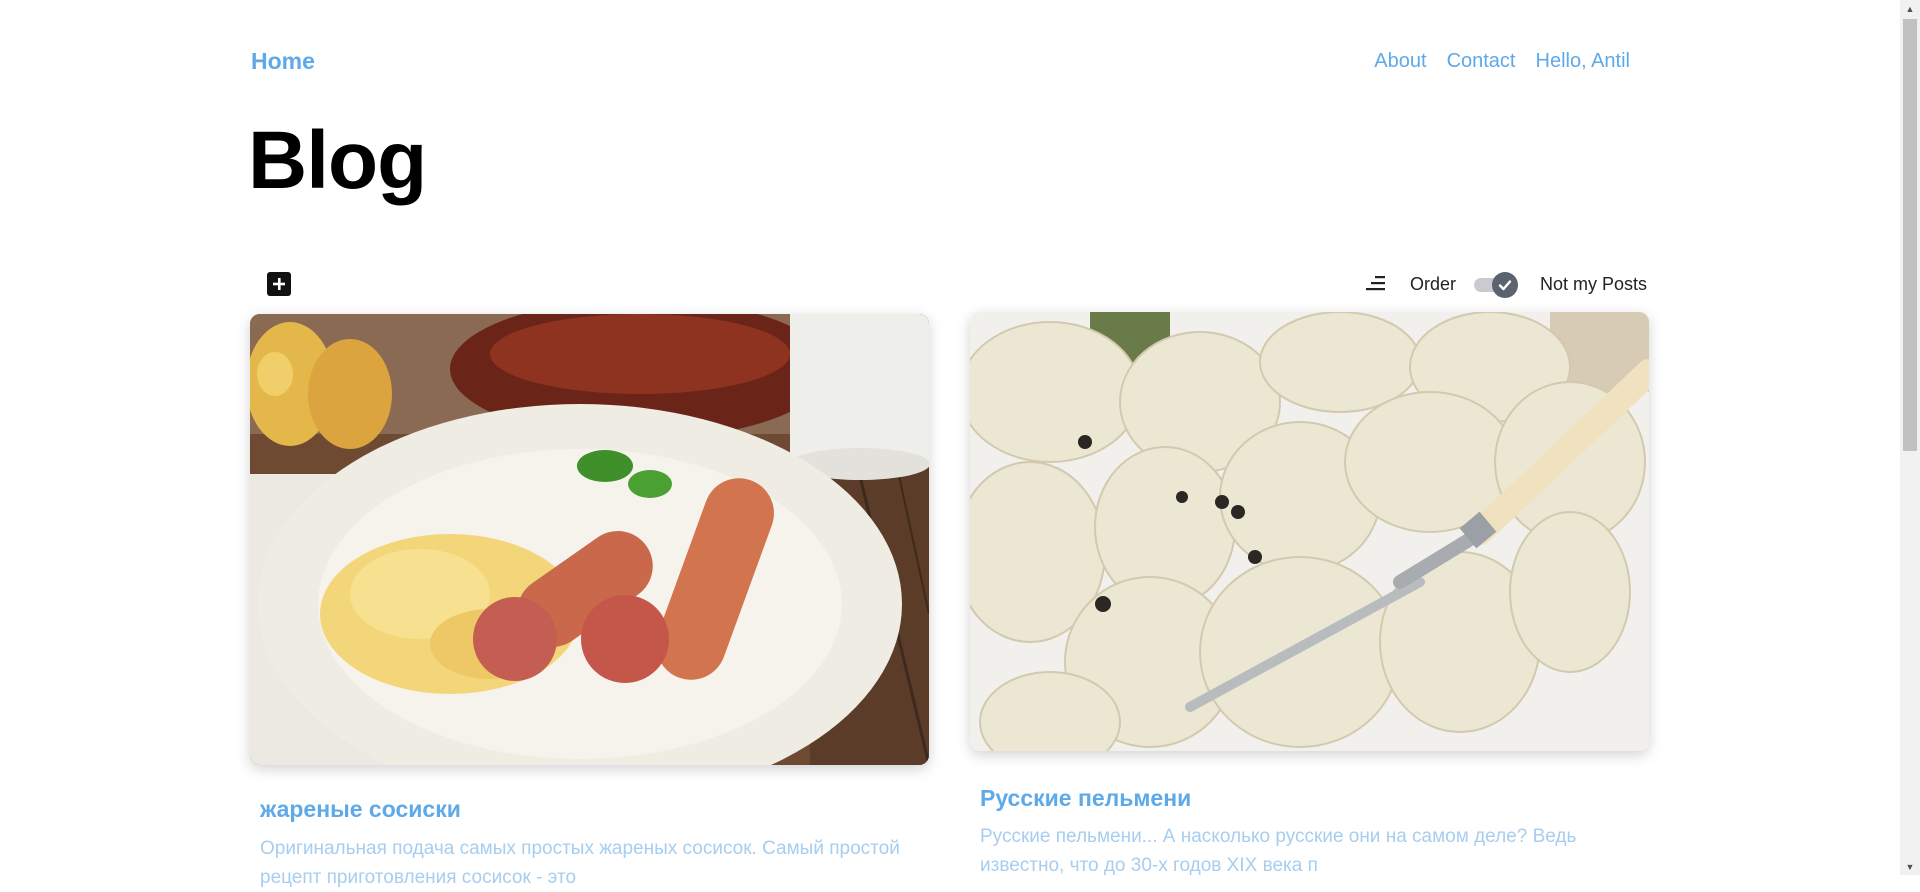 This screenshot has width=1920, height=892. What do you see at coordinates (1433, 284) in the screenshot?
I see `order-label: Order` at bounding box center [1433, 284].